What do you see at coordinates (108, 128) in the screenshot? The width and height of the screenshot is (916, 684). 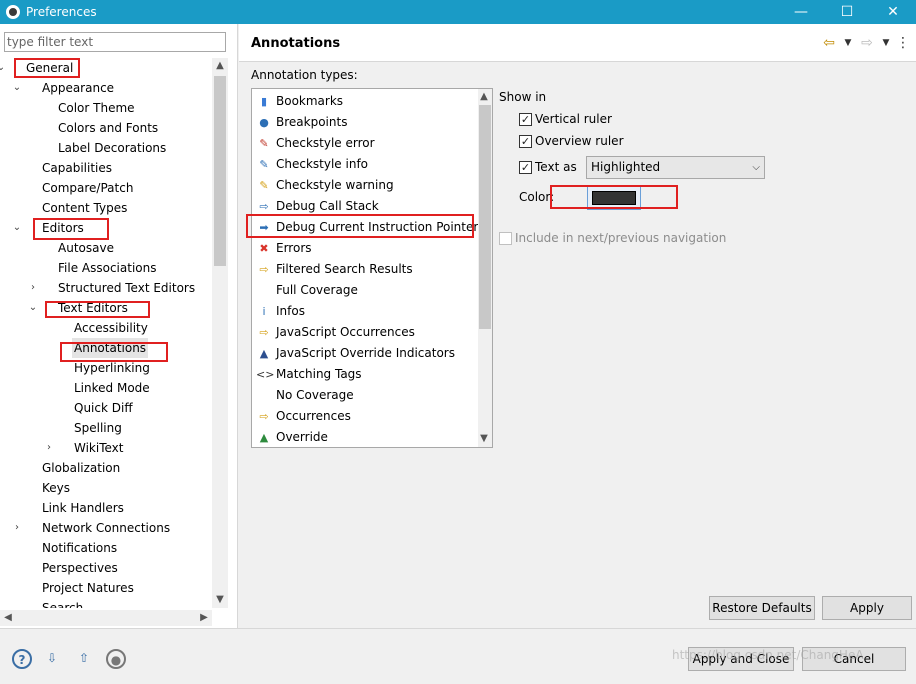 I see `tree-item: Colors and Fonts` at bounding box center [108, 128].